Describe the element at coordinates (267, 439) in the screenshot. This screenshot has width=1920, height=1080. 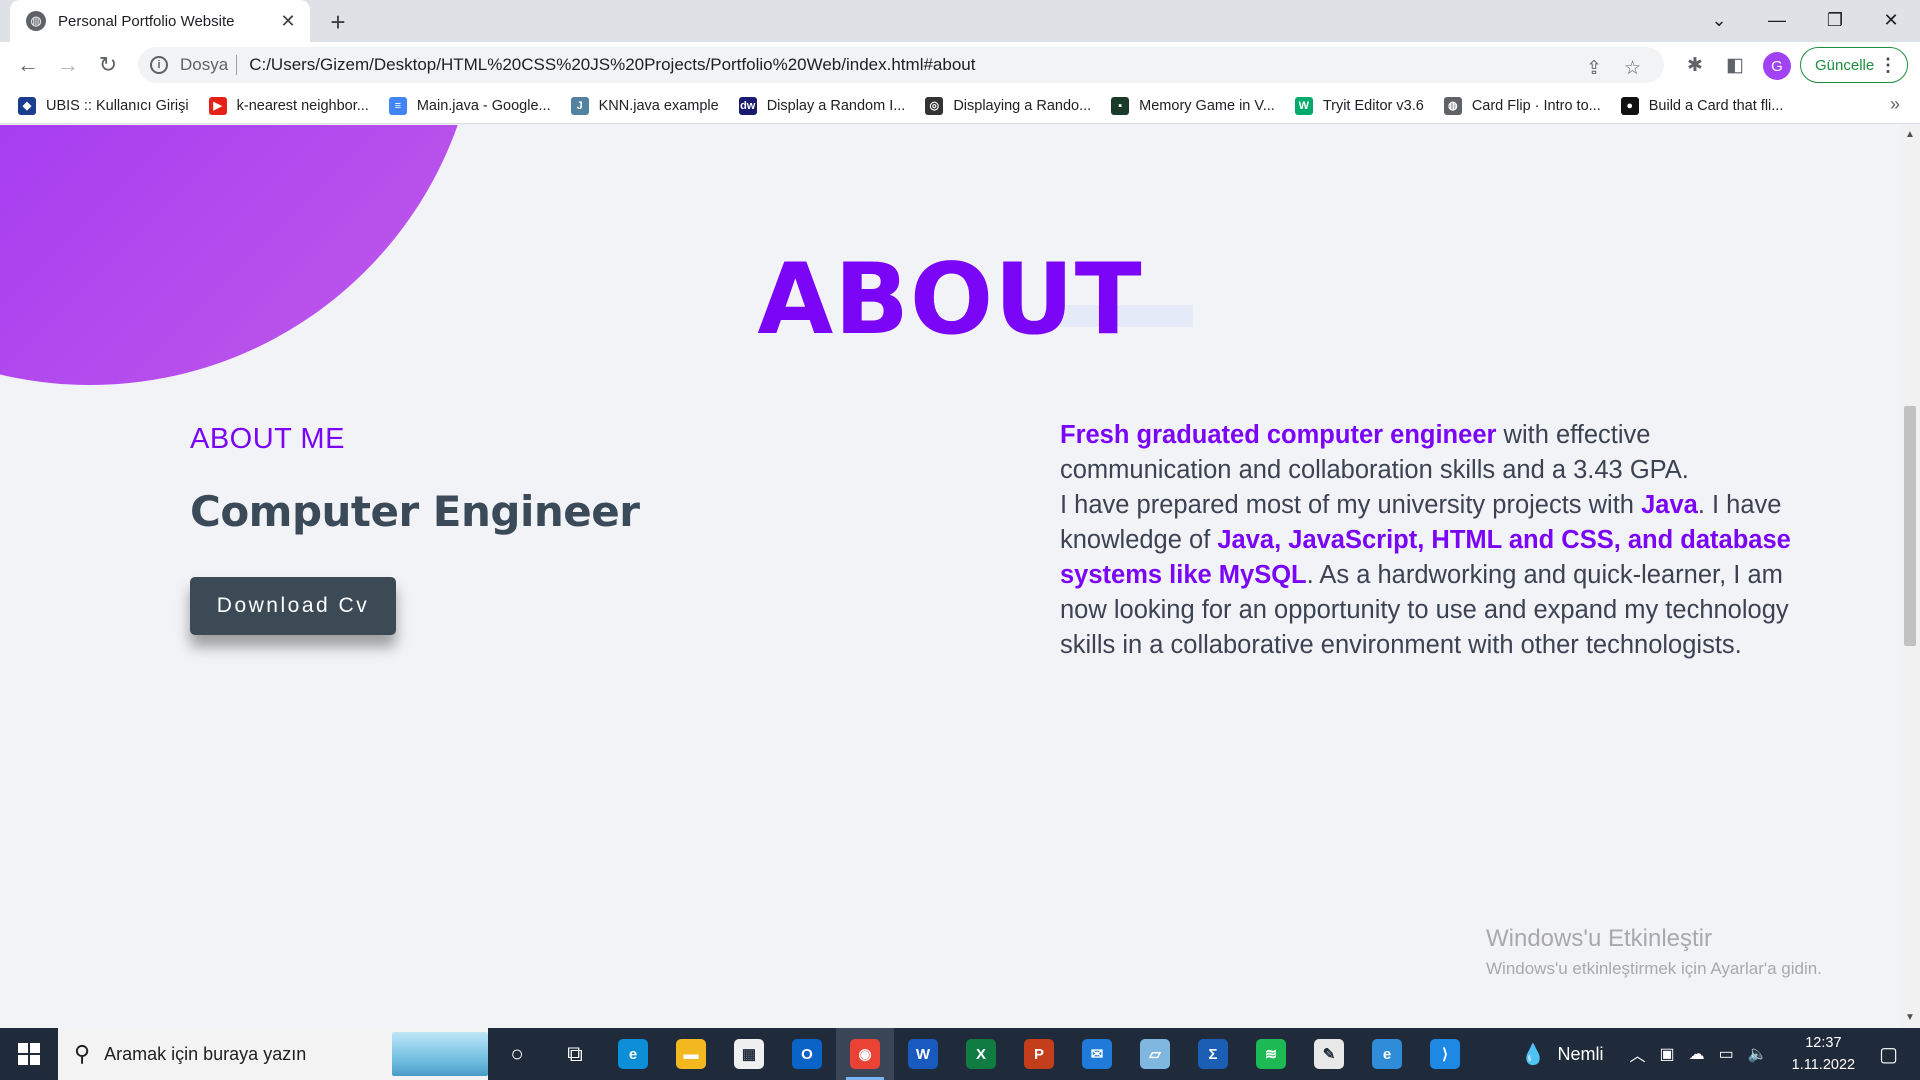
I see `about-me-label: ABOUT ME` at that location.